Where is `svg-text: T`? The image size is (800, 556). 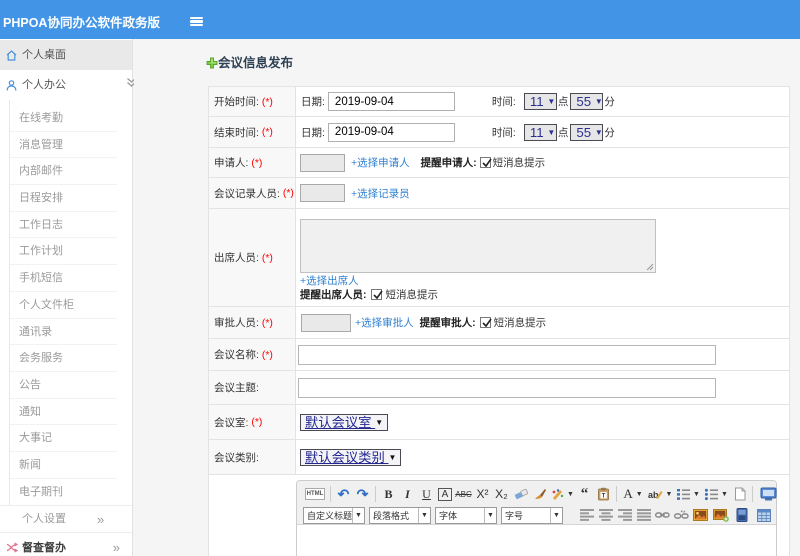 svg-text: T is located at coordinates (604, 496).